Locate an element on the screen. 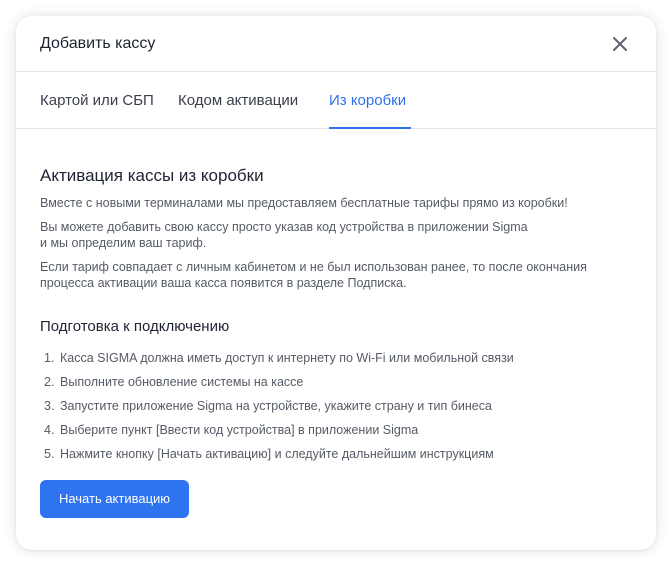 The height and width of the screenshot is (566, 672). start-activation-button: Начать активацию is located at coordinates (114, 499).